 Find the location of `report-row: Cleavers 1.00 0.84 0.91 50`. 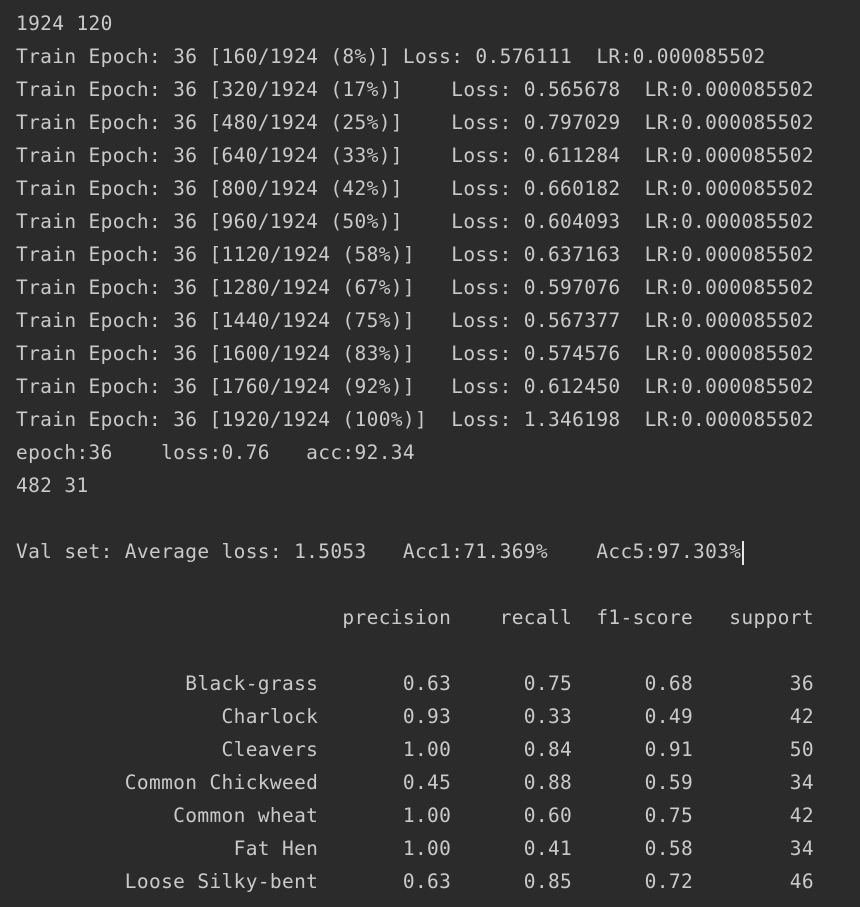

report-row: Cleavers 1.00 0.84 0.91 50 is located at coordinates (415, 749).